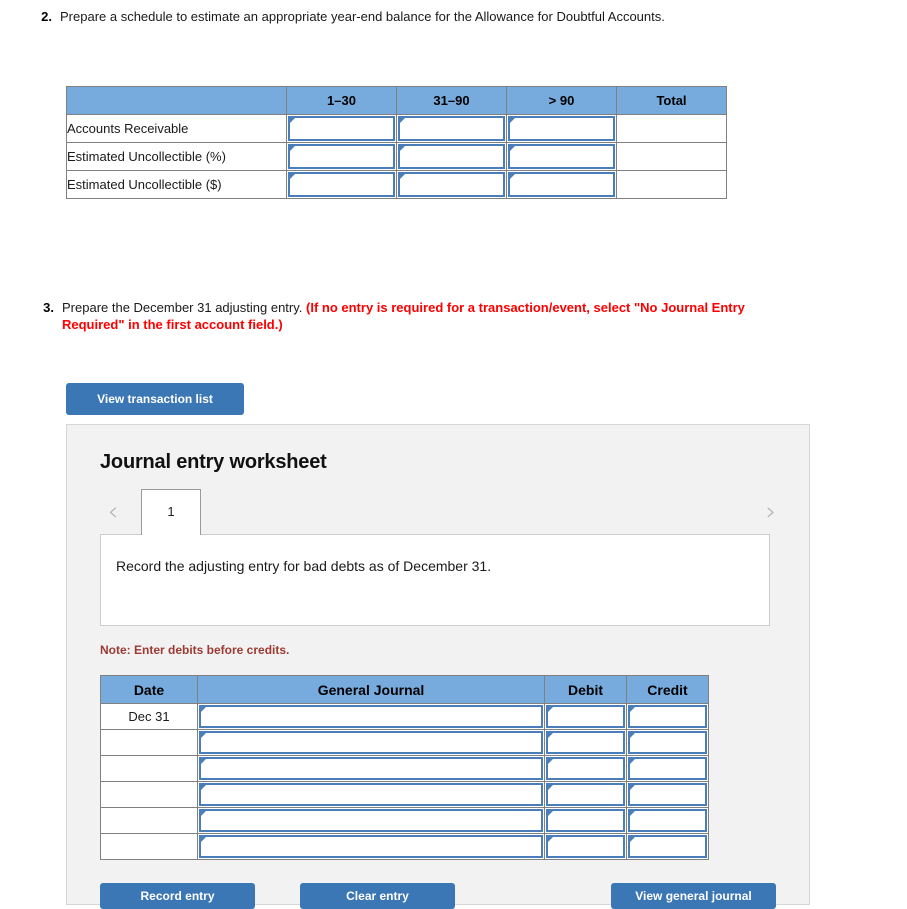 This screenshot has width=907, height=909. What do you see at coordinates (176, 100) in the screenshot?
I see `aging-header-blank` at bounding box center [176, 100].